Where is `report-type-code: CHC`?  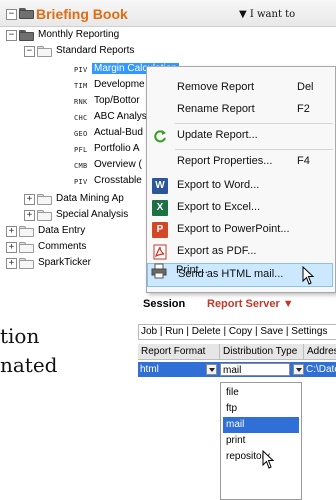 report-type-code: CHC is located at coordinates (81, 118).